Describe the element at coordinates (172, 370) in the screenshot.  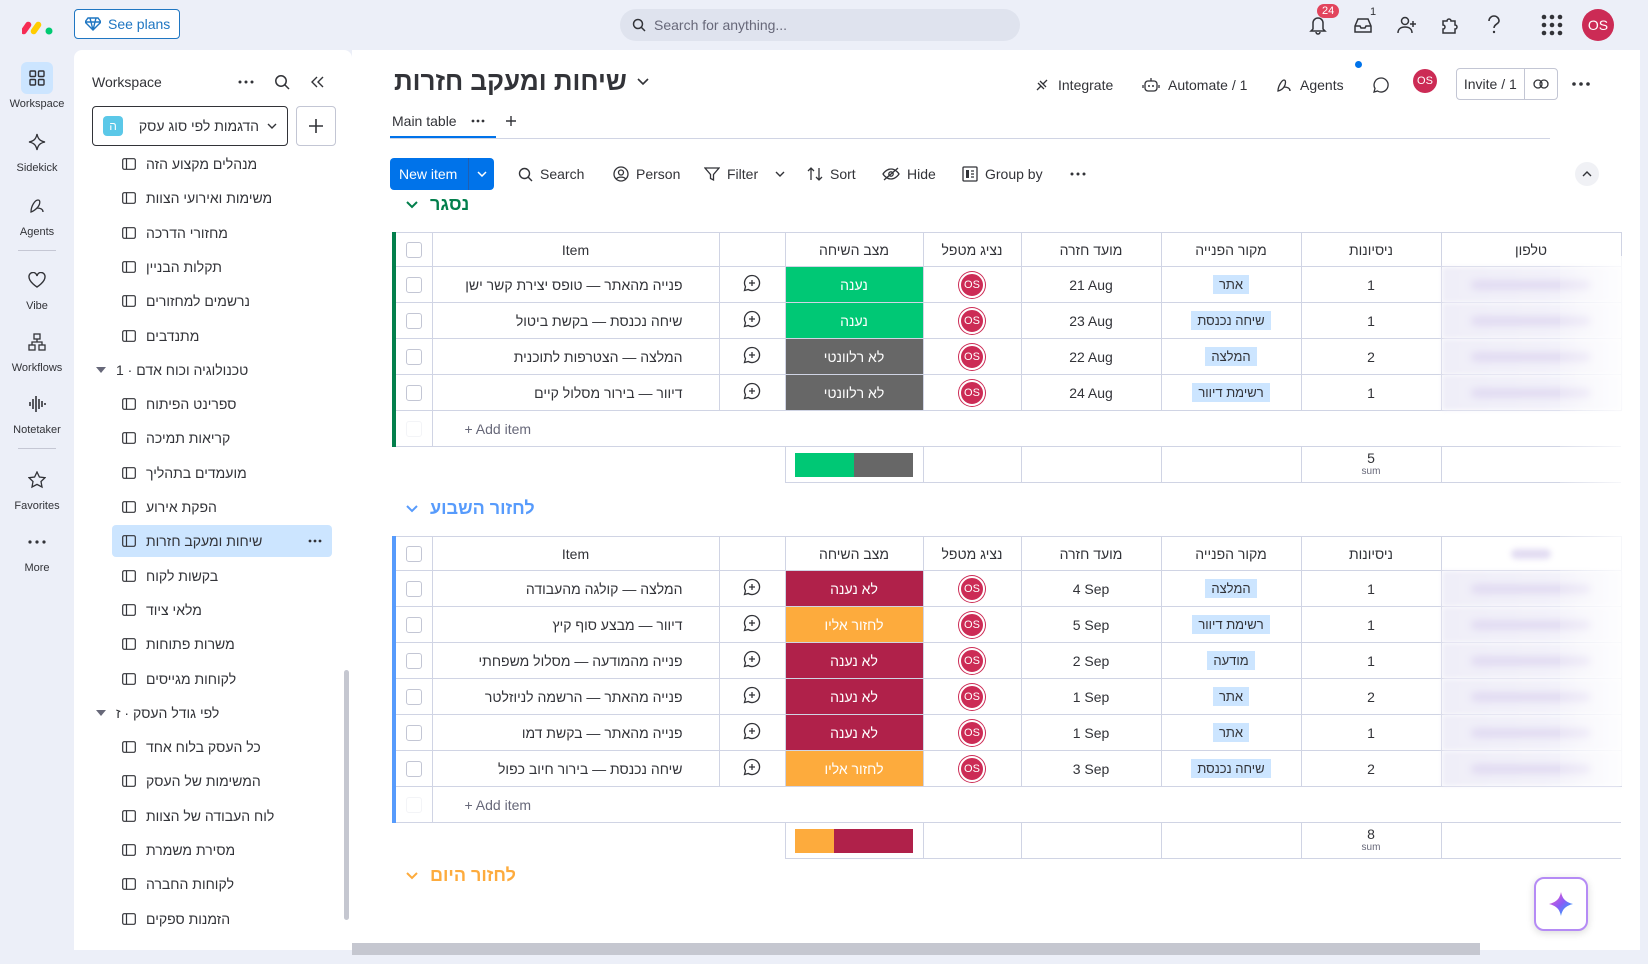
I see `sidebar-folder: טכנולוגיה וכוח אדם · 1` at that location.